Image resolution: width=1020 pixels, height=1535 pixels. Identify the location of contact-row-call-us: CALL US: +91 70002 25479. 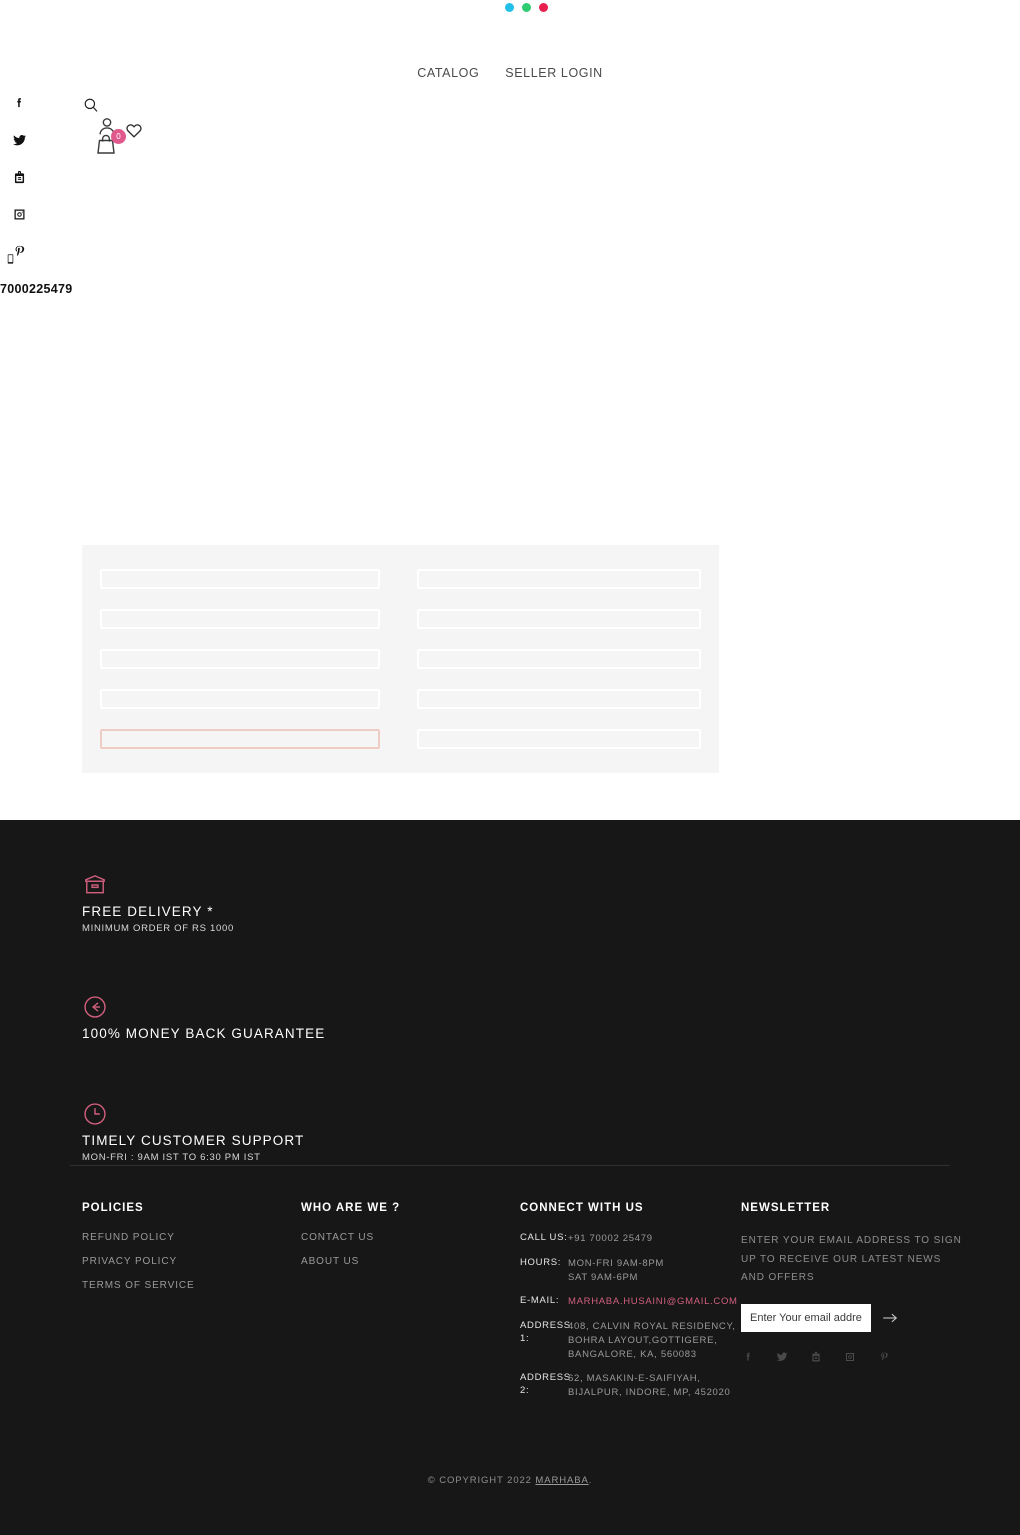
(630, 1239).